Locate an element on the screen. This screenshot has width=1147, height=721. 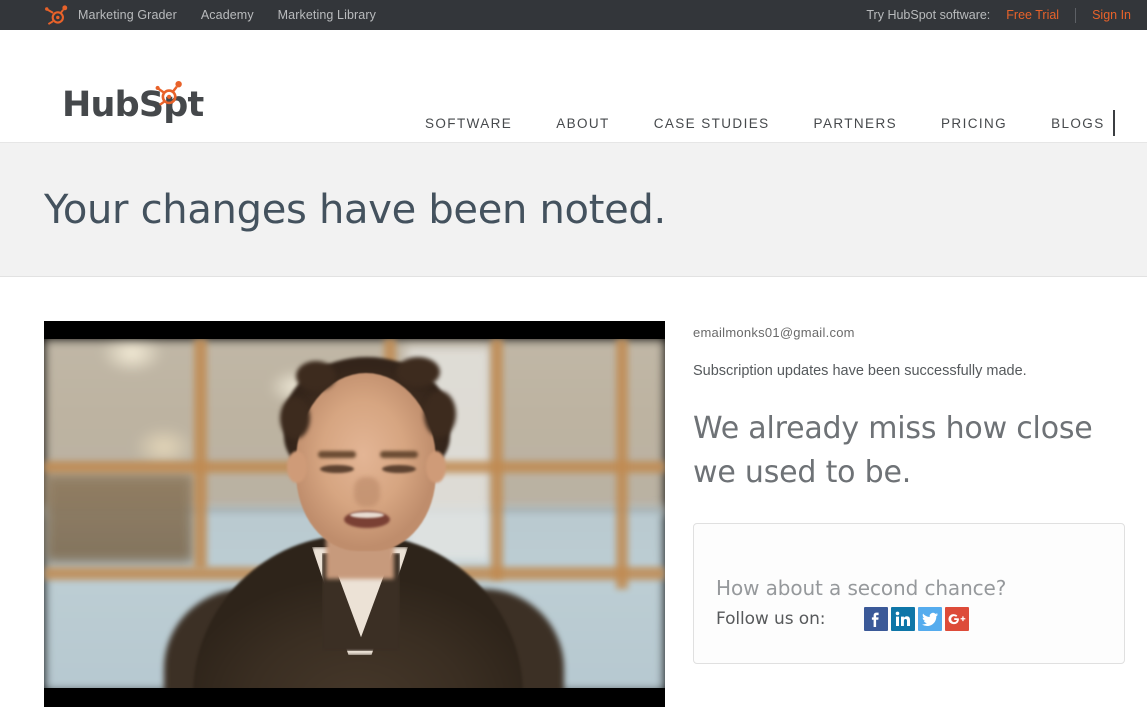
utility-divider is located at coordinates (1076, 15).